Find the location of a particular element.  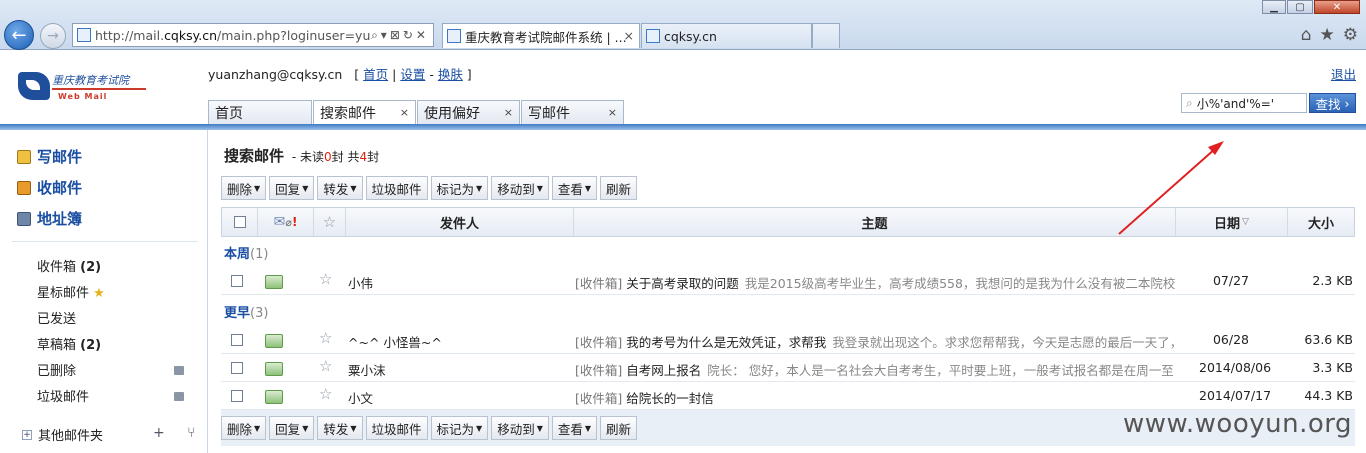

tab-label: 搜索邮件 is located at coordinates (348, 113).